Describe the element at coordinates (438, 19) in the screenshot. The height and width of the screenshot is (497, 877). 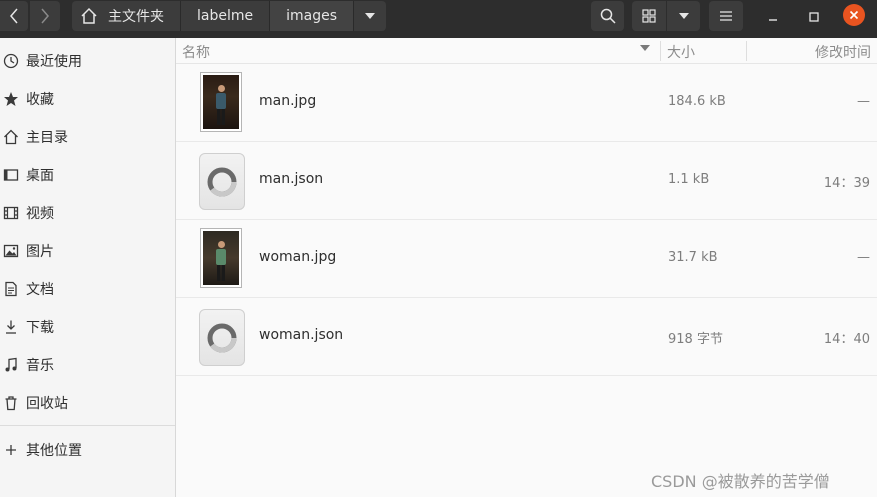
I see `header-bar: 主文件夹 labelme images` at that location.